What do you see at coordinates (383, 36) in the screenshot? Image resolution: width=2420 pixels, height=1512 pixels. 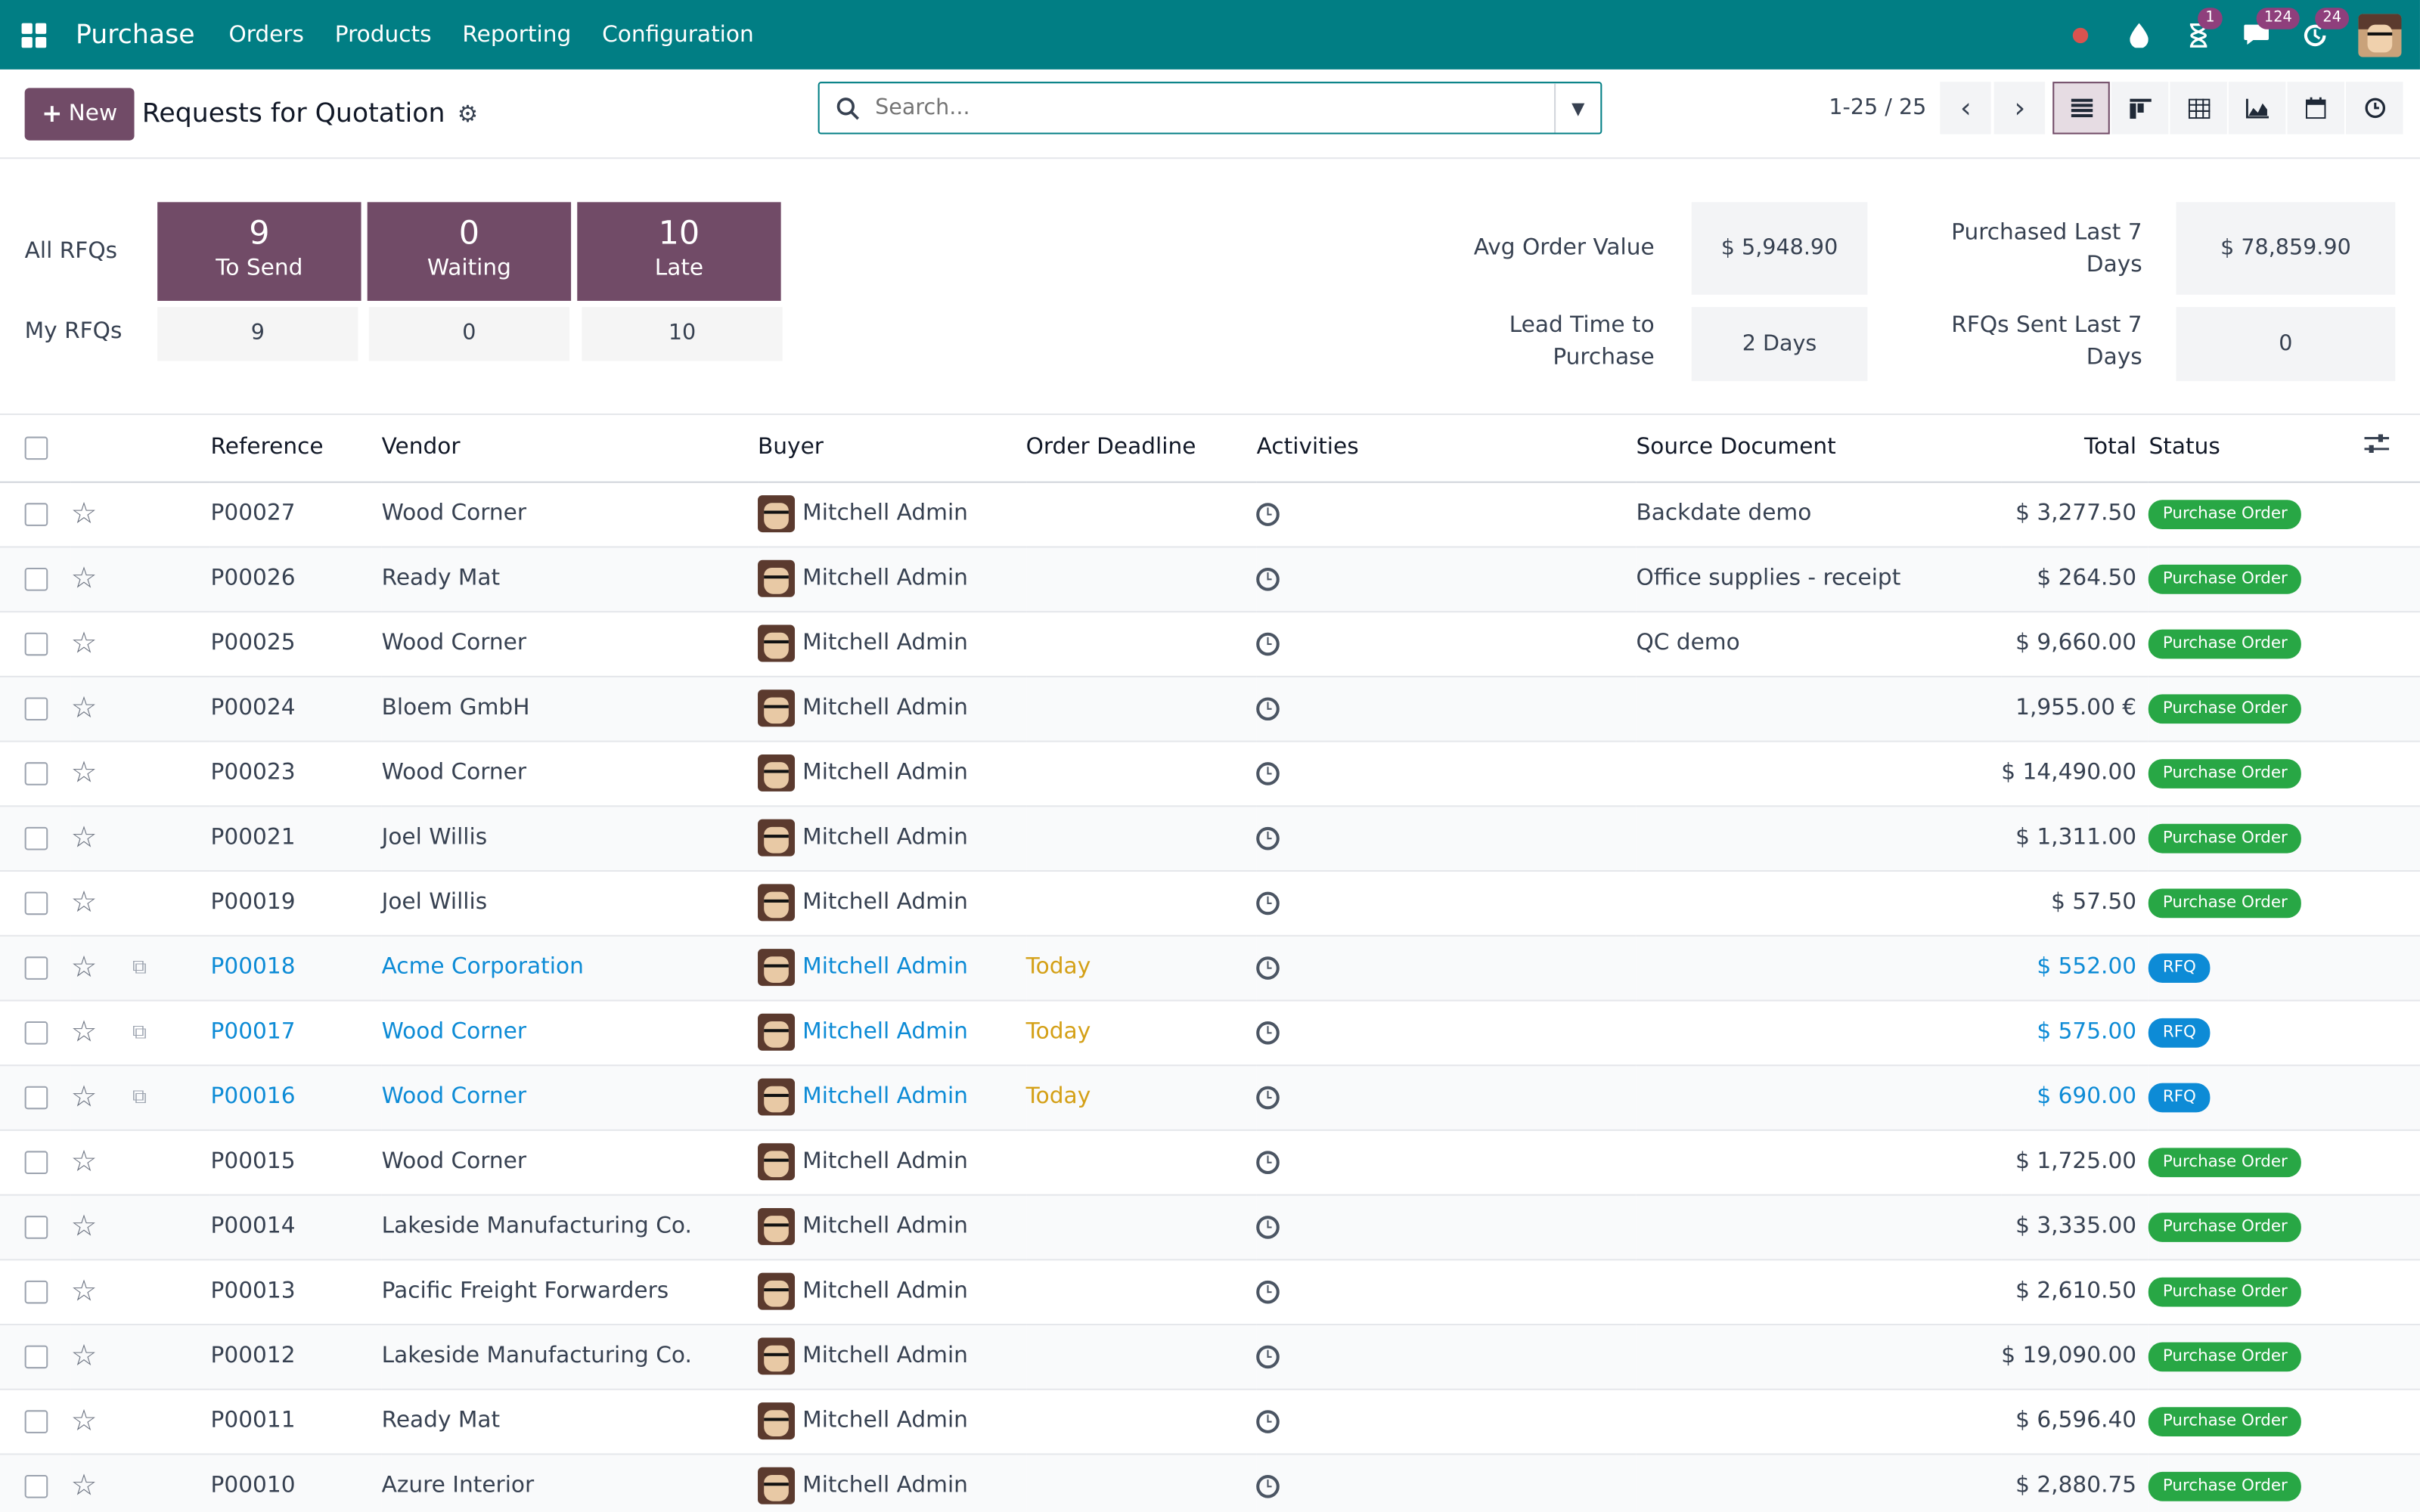 I see `menu-products: Products` at bounding box center [383, 36].